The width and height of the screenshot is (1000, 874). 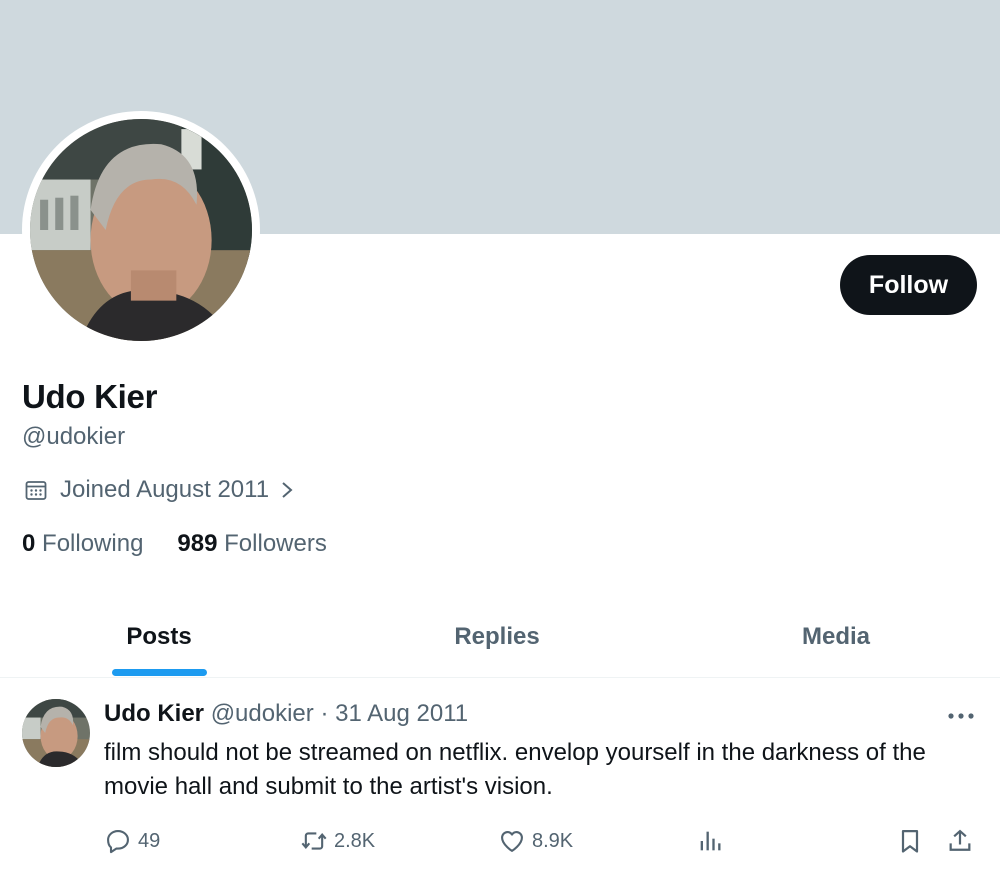 I want to click on reply-button: 49, so click(x=132, y=841).